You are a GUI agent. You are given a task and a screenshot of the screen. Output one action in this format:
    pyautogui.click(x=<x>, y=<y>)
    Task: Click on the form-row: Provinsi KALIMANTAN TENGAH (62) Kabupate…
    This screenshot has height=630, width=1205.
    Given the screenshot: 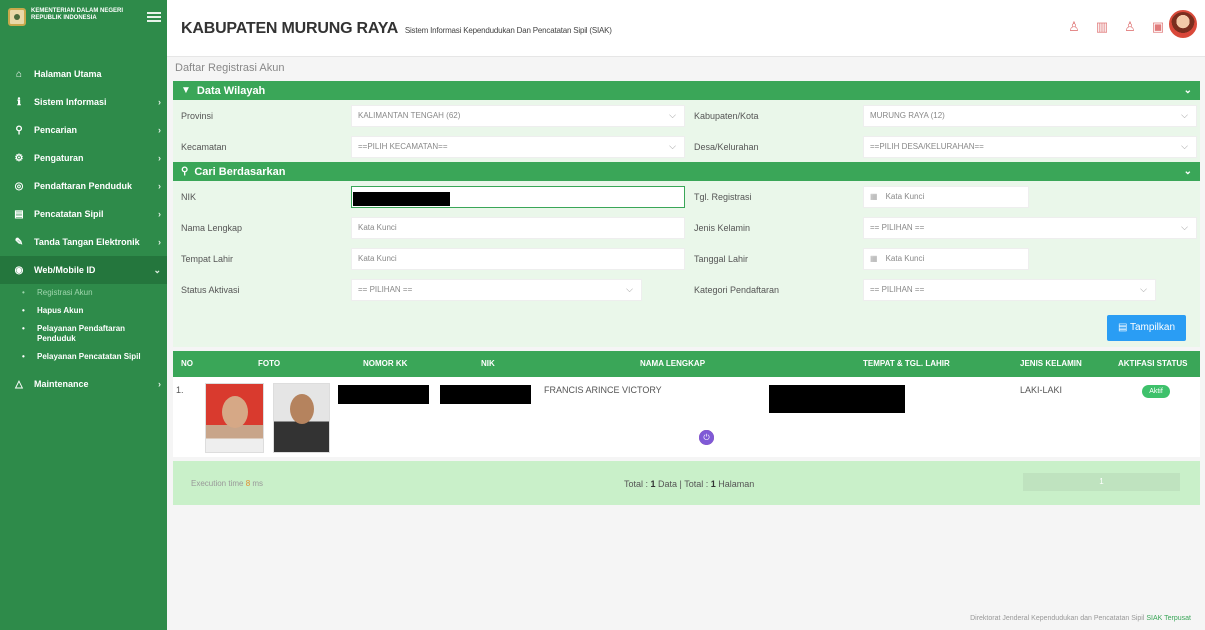 What is the action you would take?
    pyautogui.click(x=686, y=115)
    